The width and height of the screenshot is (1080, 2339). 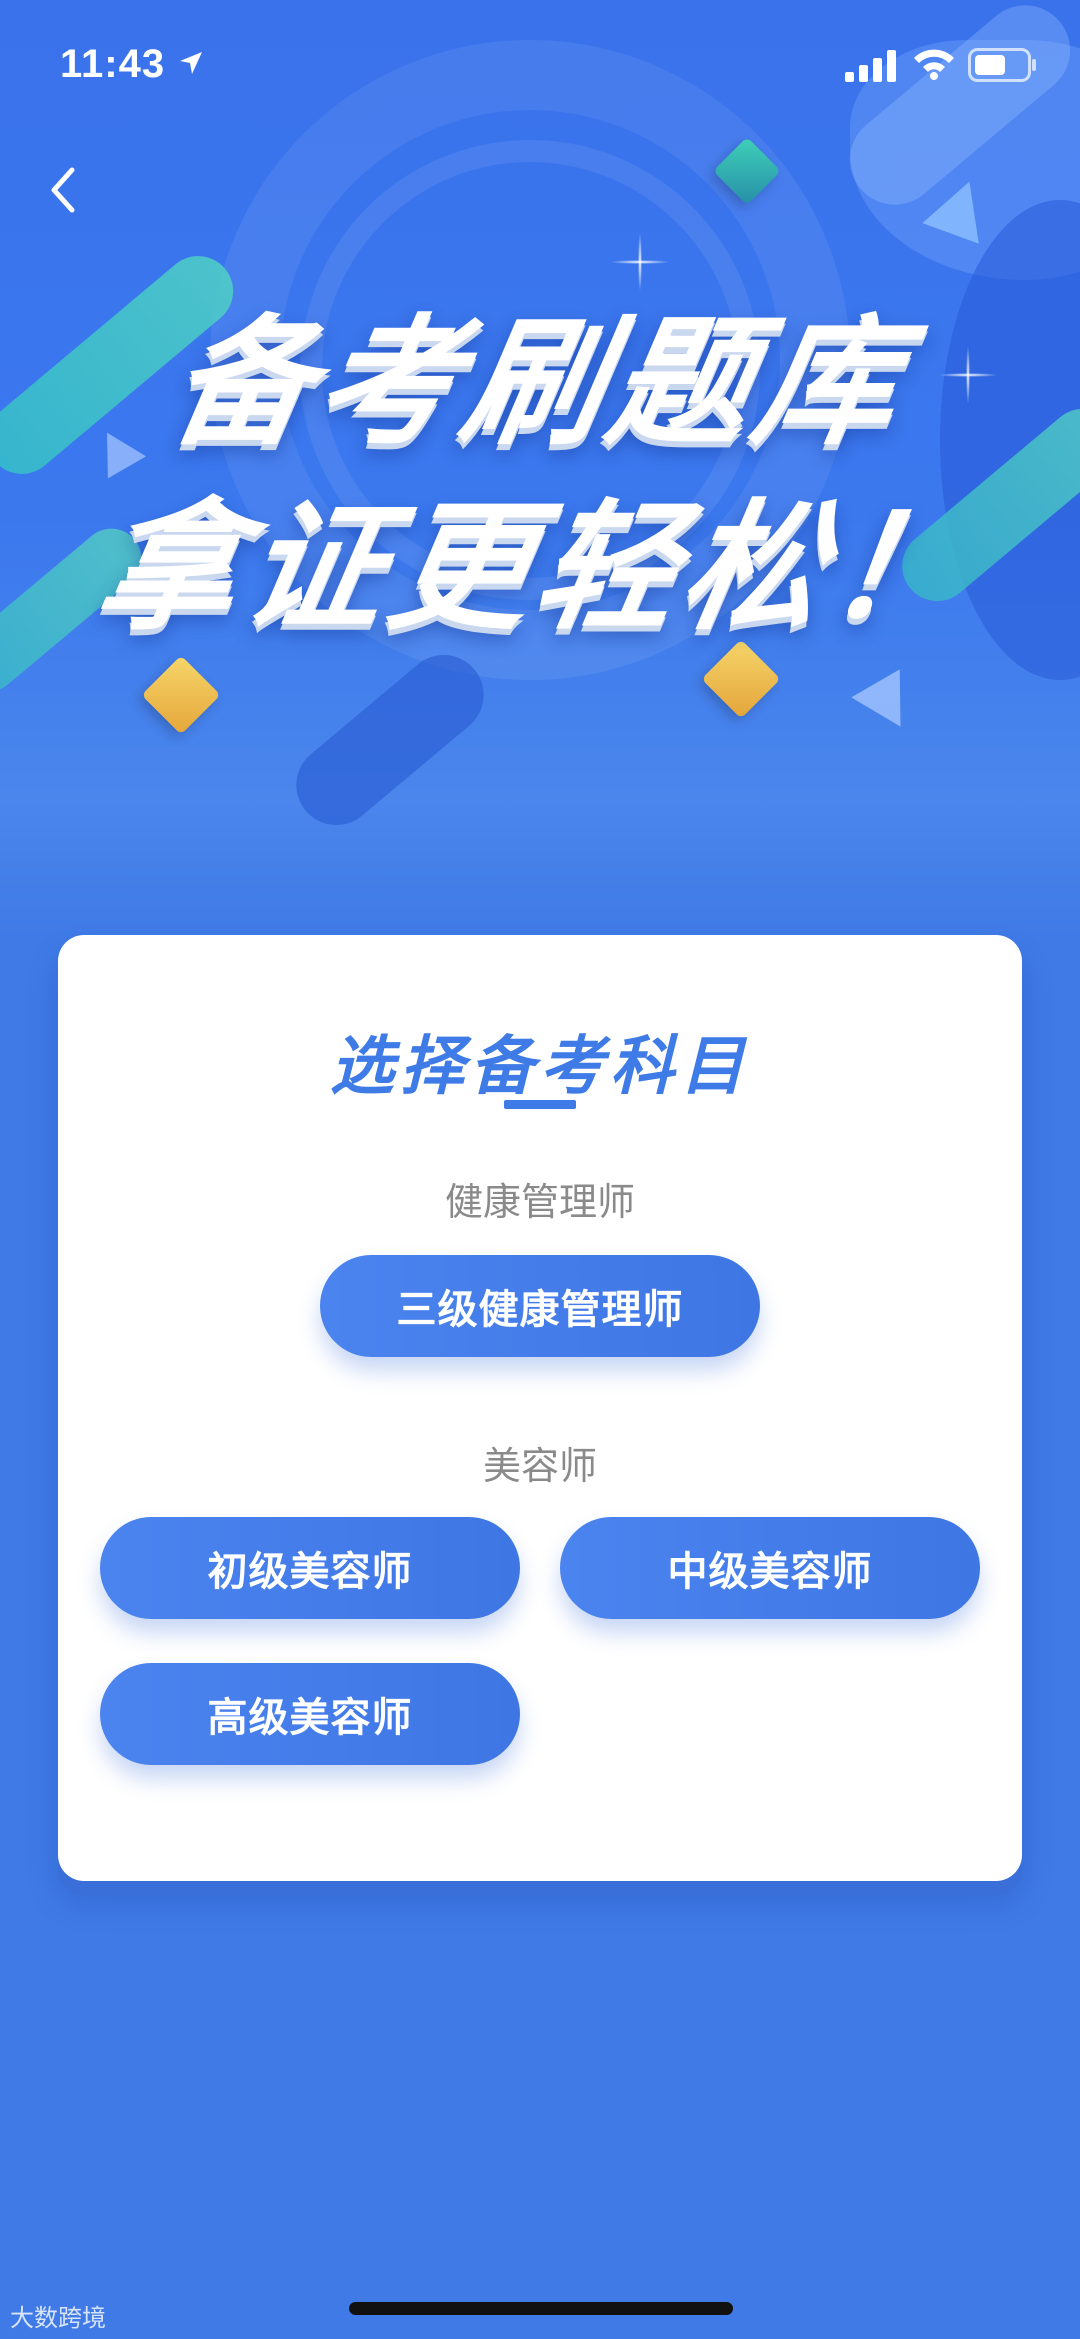 I want to click on subject-button-level3-health-manager: 三级健康管理师, so click(x=540, y=1306).